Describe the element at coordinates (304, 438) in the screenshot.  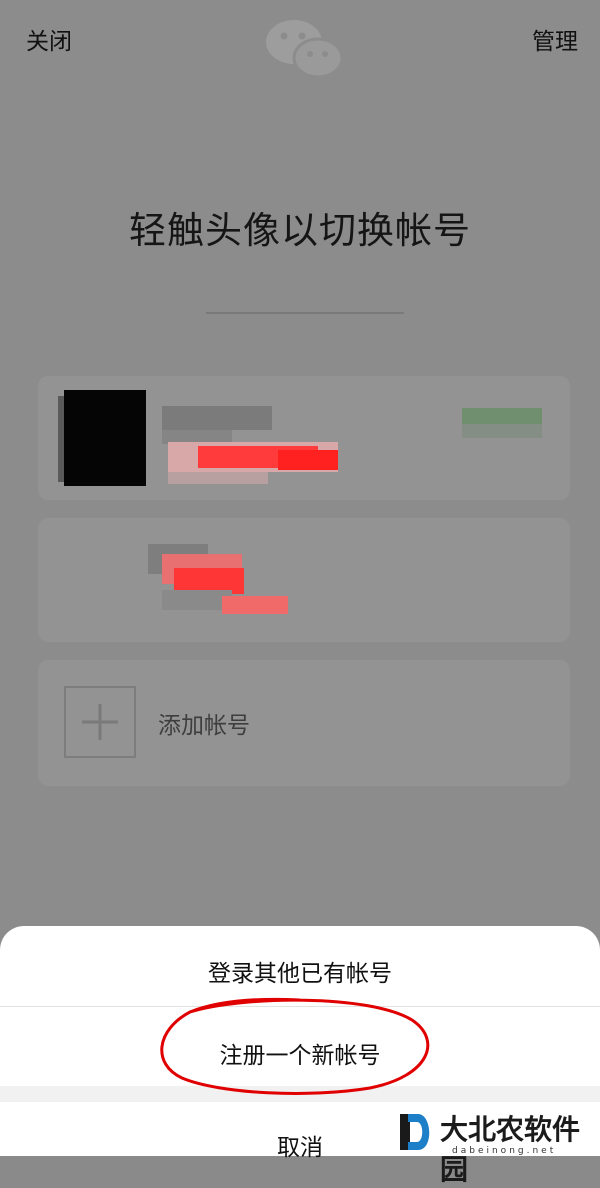
I see `account-card-current` at that location.